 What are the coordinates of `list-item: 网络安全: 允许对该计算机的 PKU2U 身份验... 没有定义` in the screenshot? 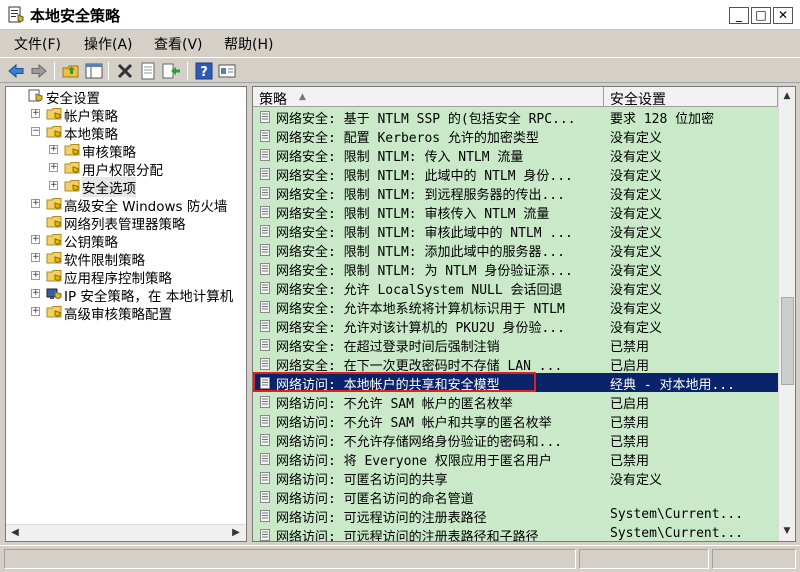 It's located at (515, 326).